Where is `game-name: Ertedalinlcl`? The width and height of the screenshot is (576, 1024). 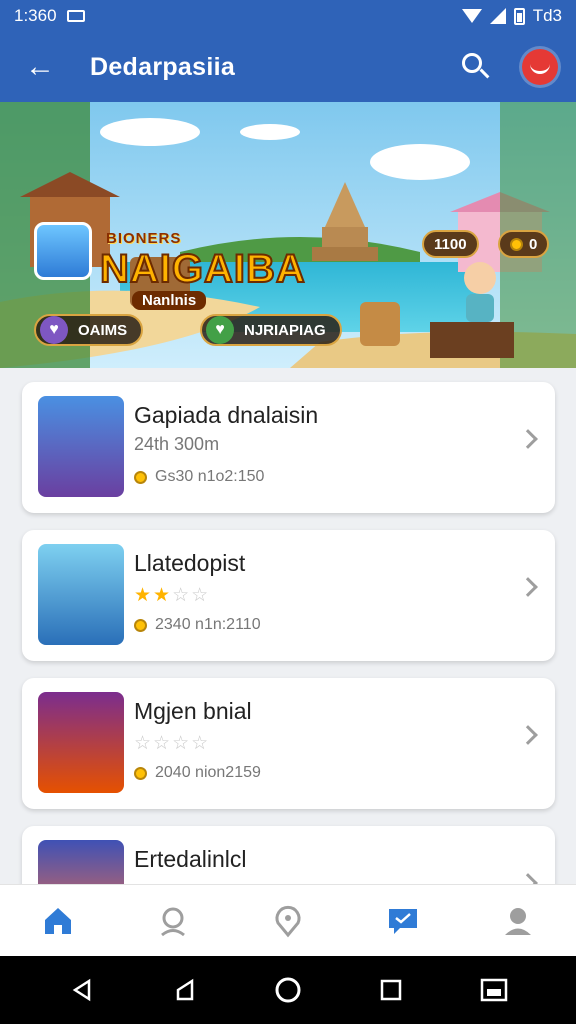 game-name: Ertedalinlcl is located at coordinates (190, 859).